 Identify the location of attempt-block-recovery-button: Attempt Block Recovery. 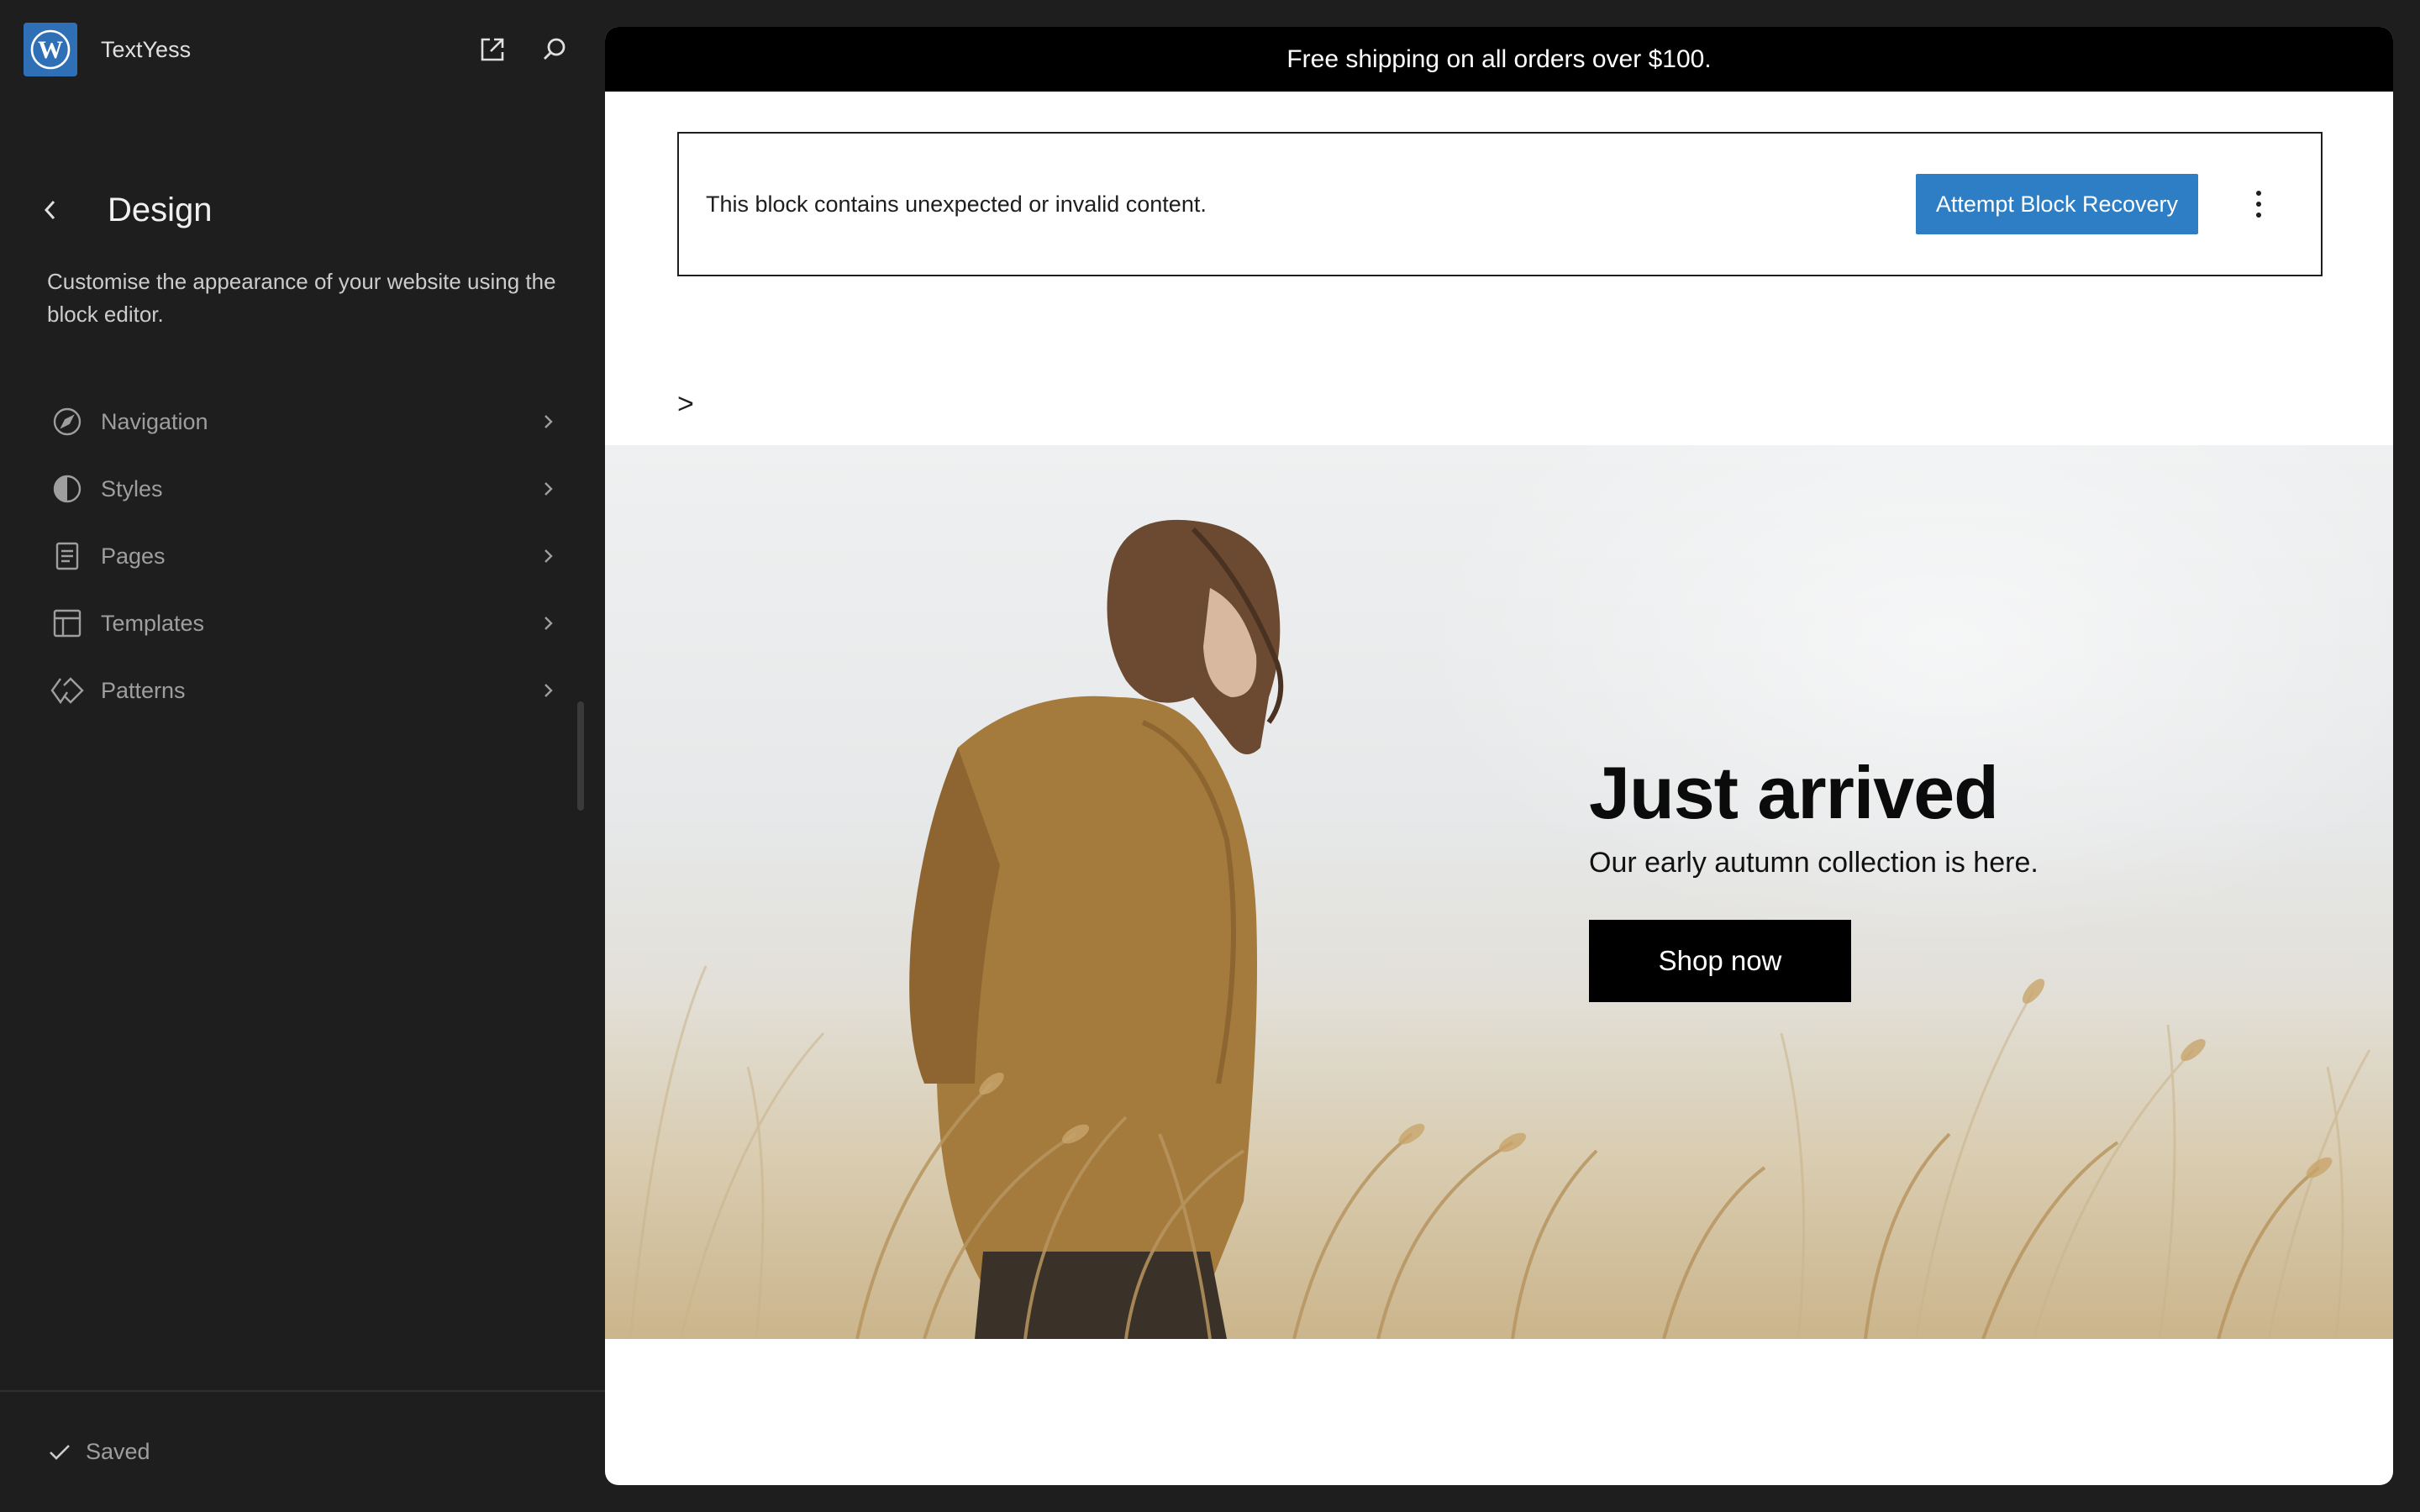
(2056, 204).